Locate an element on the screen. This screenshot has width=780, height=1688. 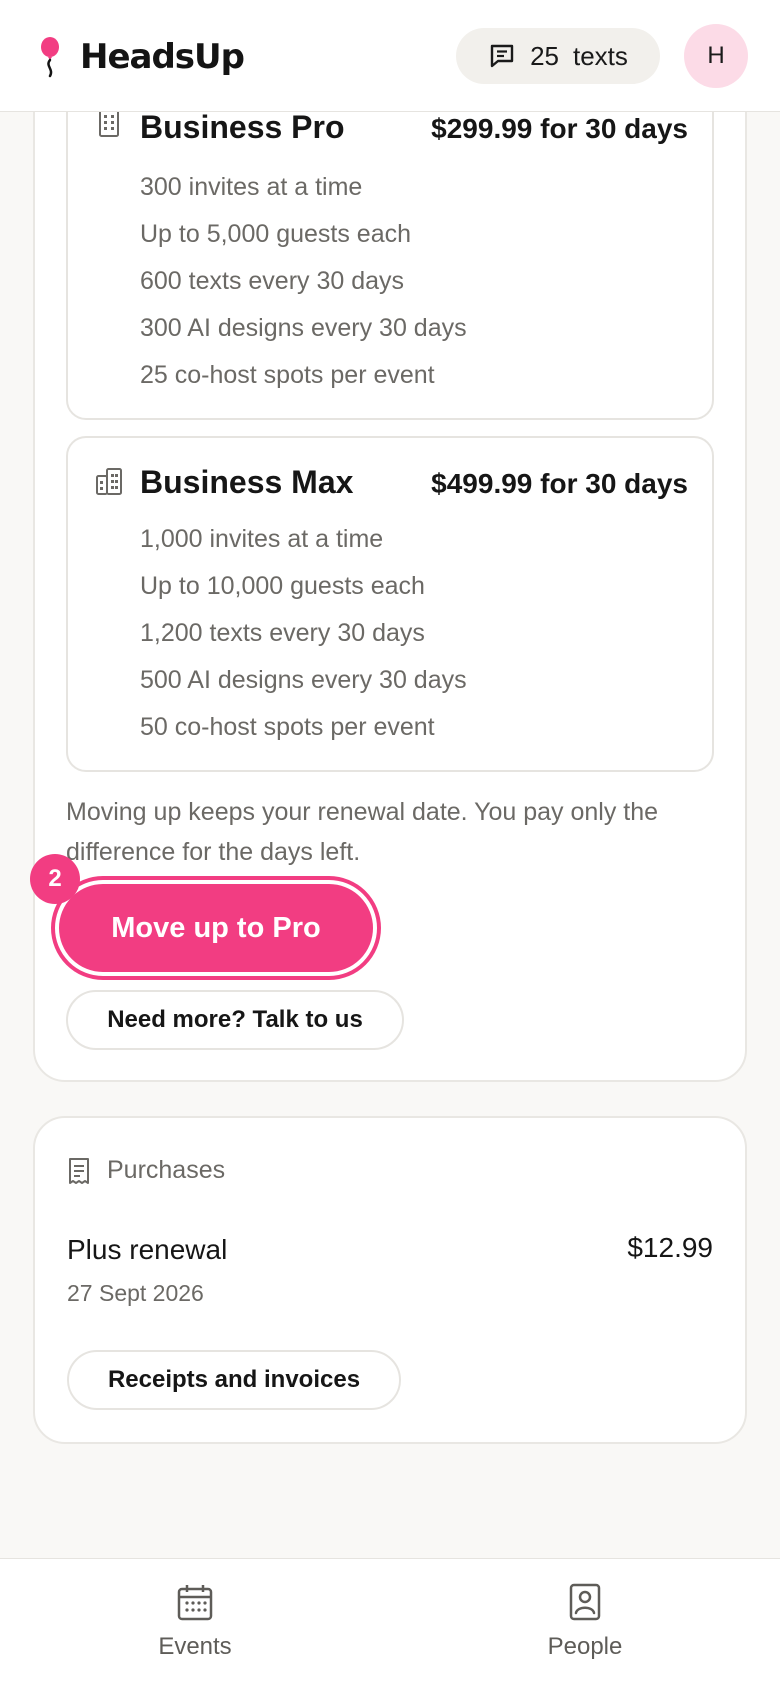
logo: HeadsUp is located at coordinates (141, 57).